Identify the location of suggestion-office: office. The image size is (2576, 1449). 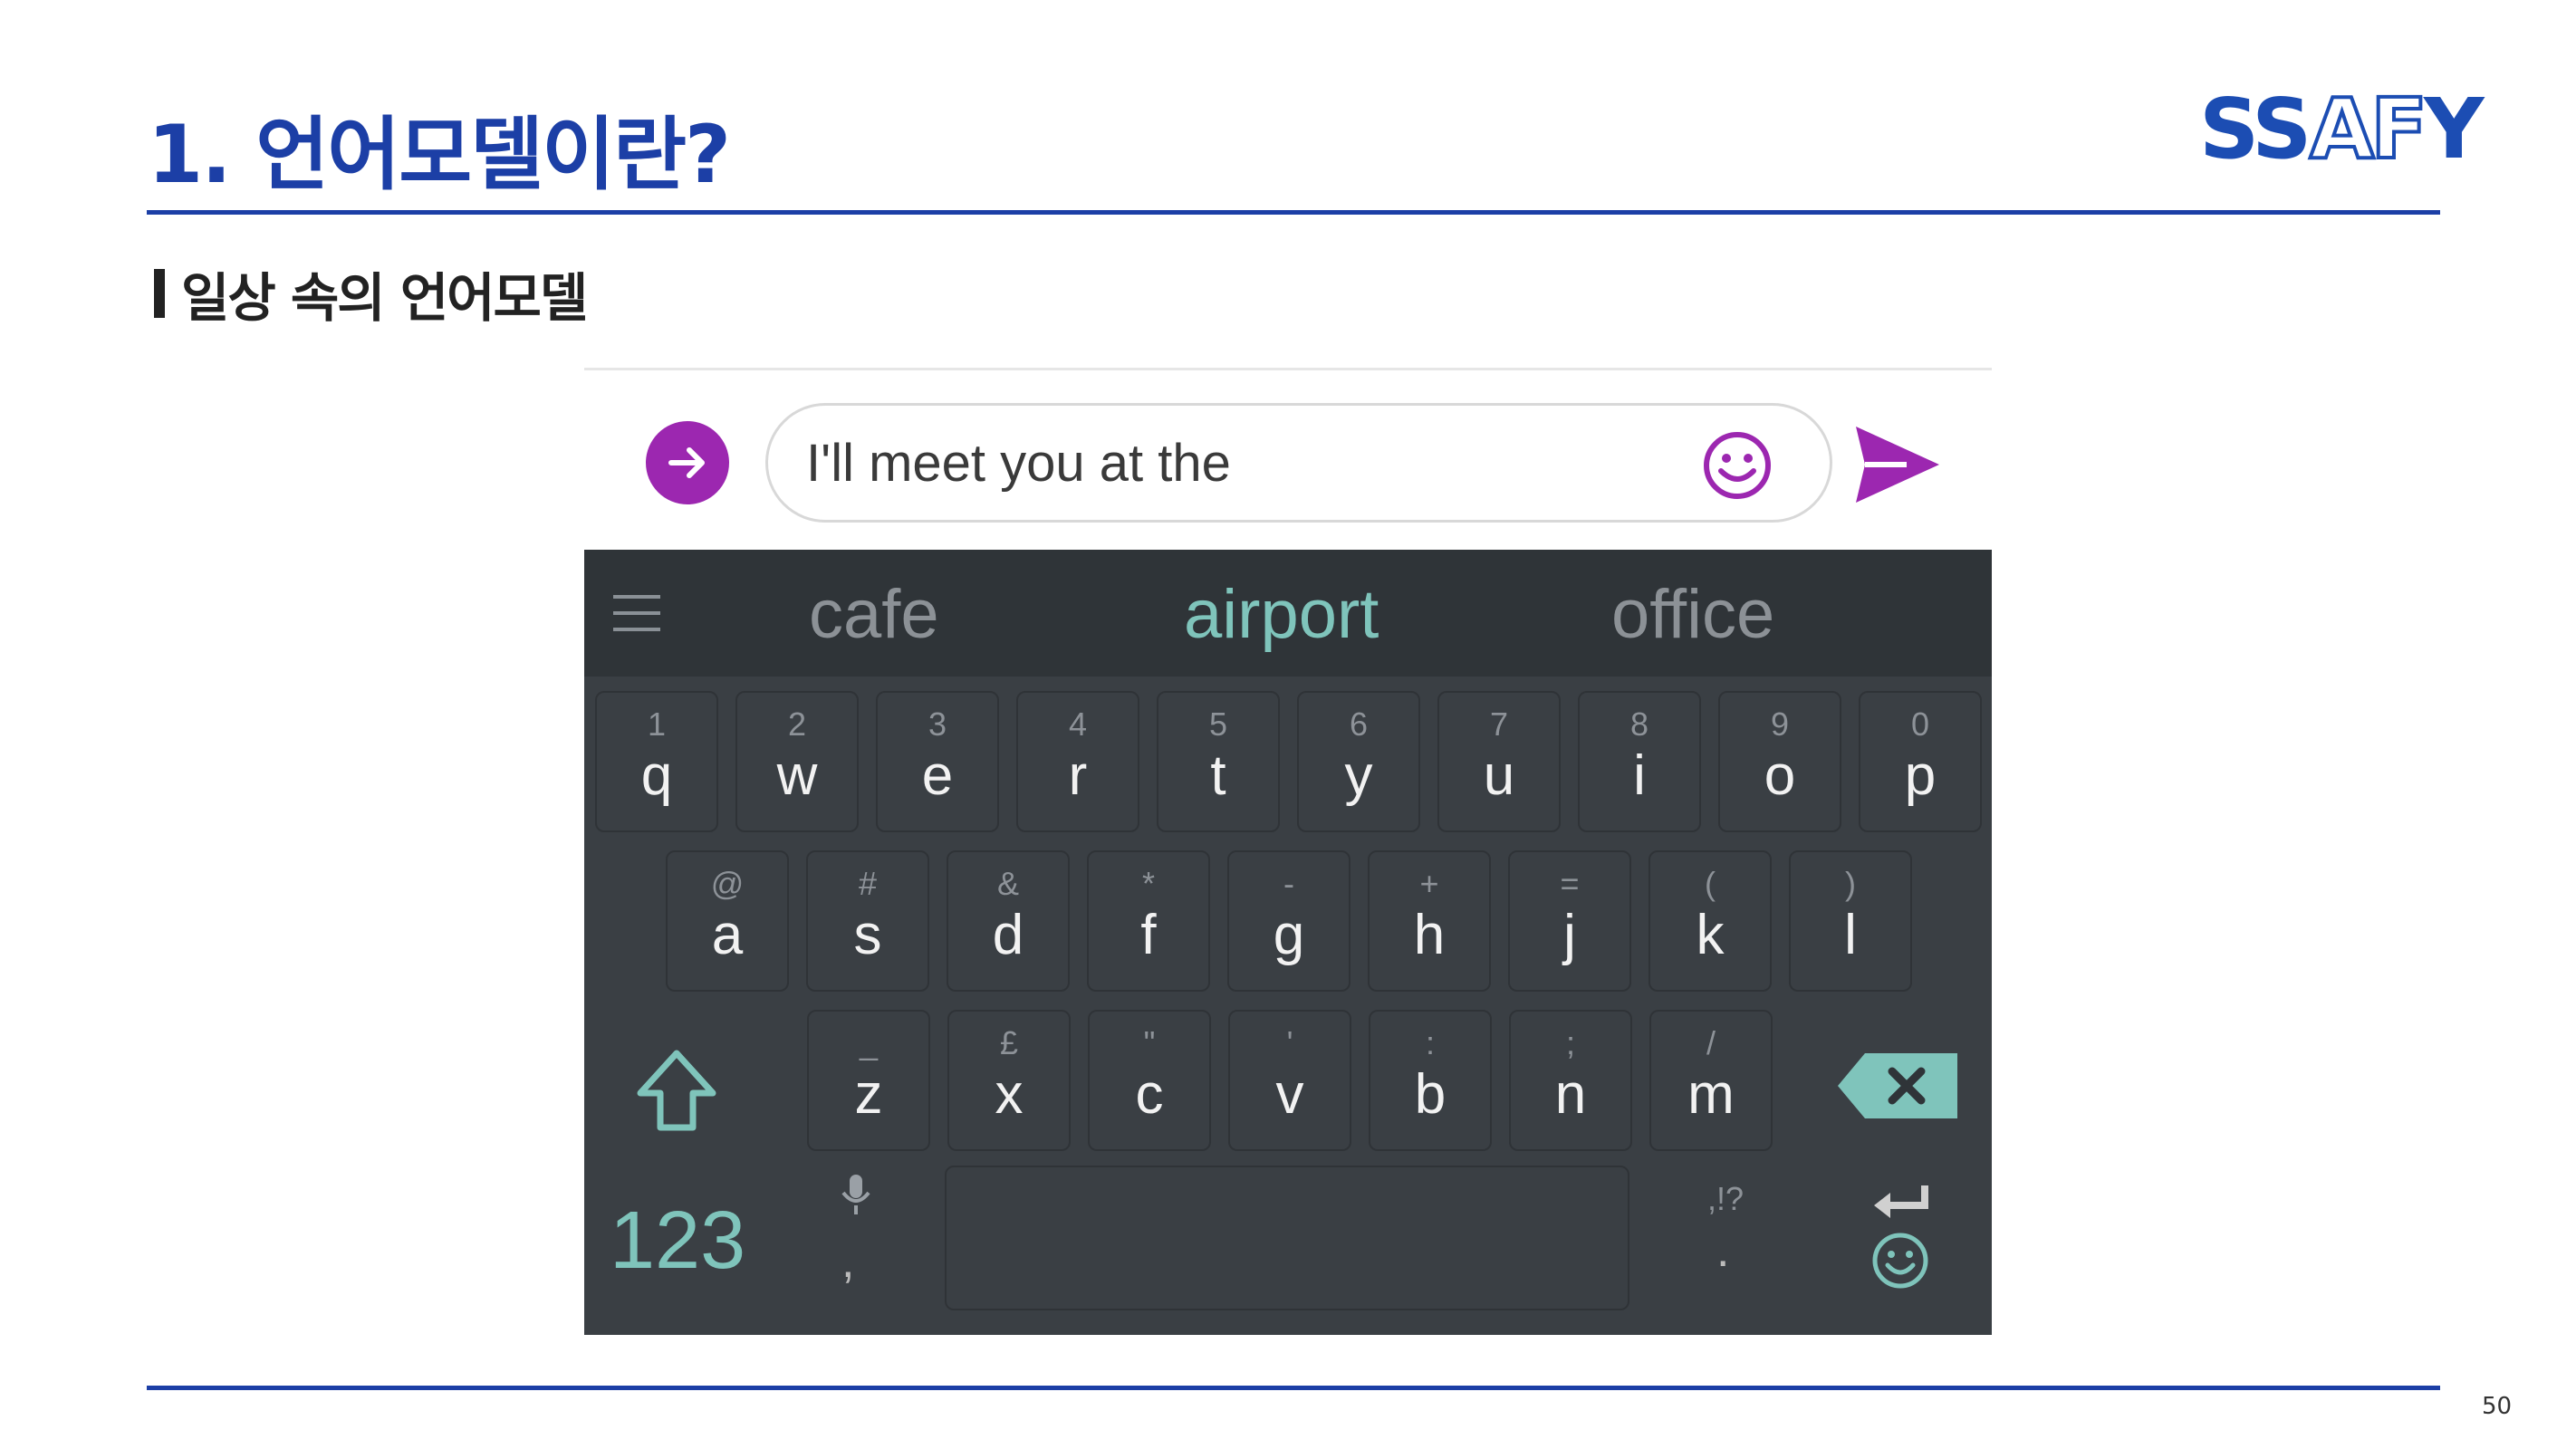
(1692, 614).